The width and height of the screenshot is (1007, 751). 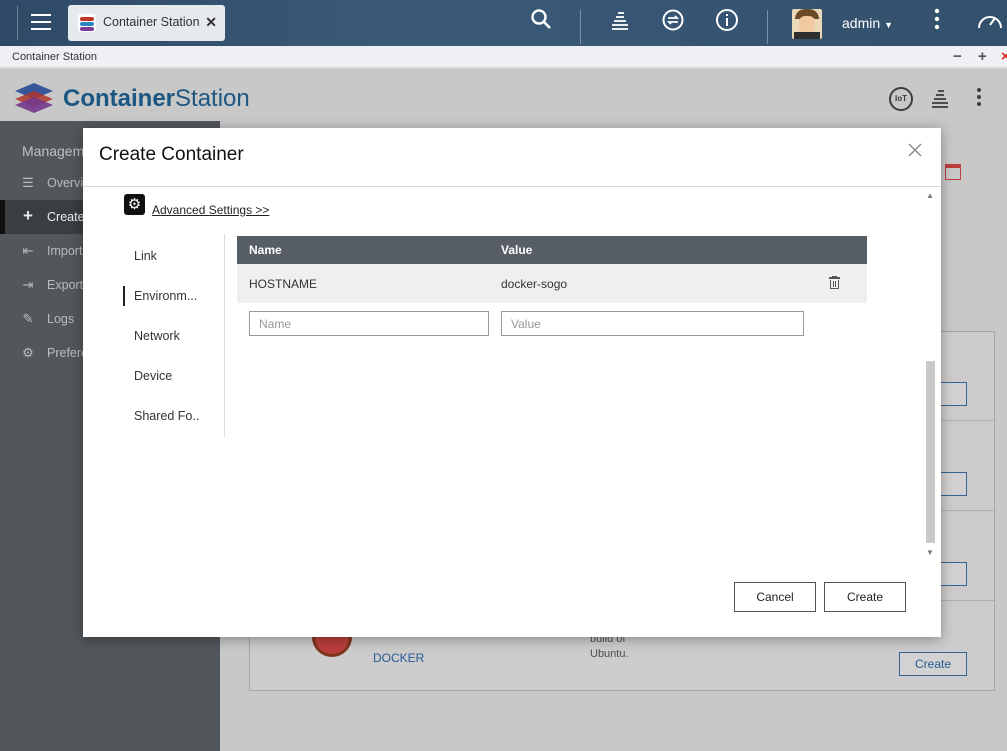 What do you see at coordinates (173, 416) in the screenshot?
I see `tab-shared-folders: Shared Fo..` at bounding box center [173, 416].